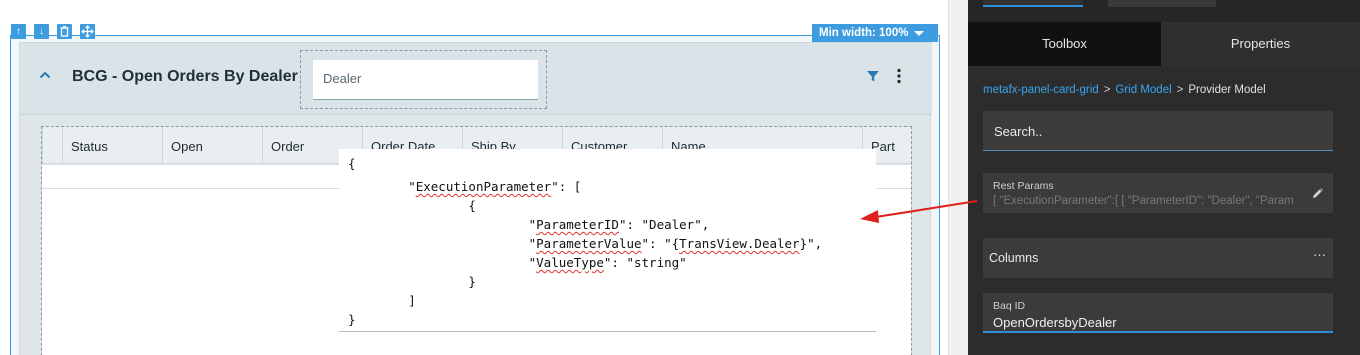  Describe the element at coordinates (1319, 254) in the screenshot. I see `columns-menu-icon: ···` at that location.